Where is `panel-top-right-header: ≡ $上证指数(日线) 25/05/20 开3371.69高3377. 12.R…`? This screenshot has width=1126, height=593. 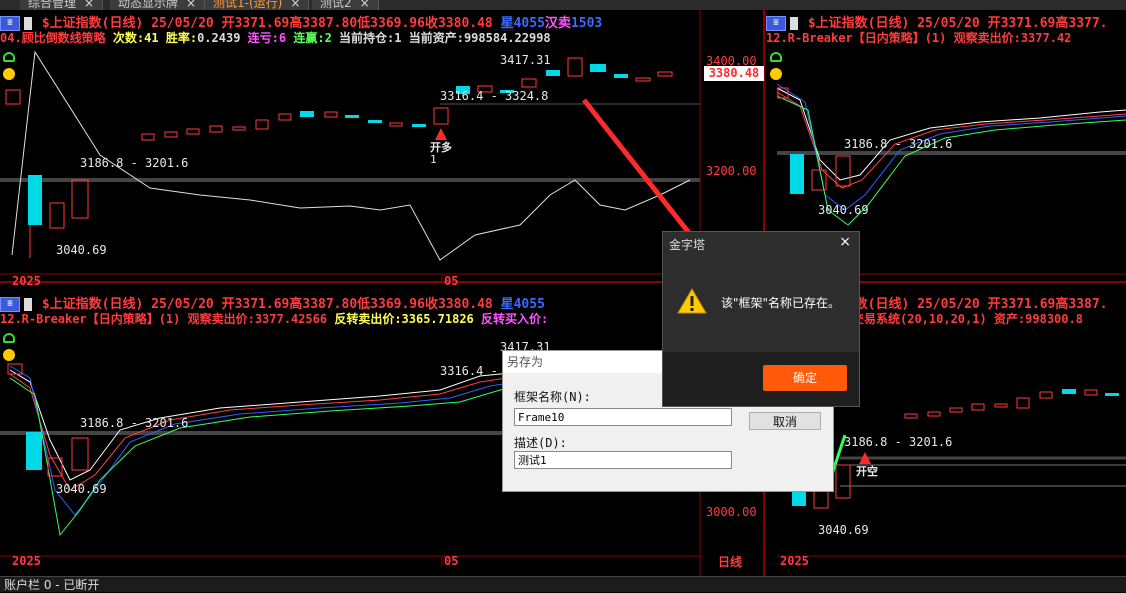
panel-top-right-header: ≡ $上证指数(日线) 25/05/20 开3371.69高3377. 12.R… is located at coordinates (946, 30).